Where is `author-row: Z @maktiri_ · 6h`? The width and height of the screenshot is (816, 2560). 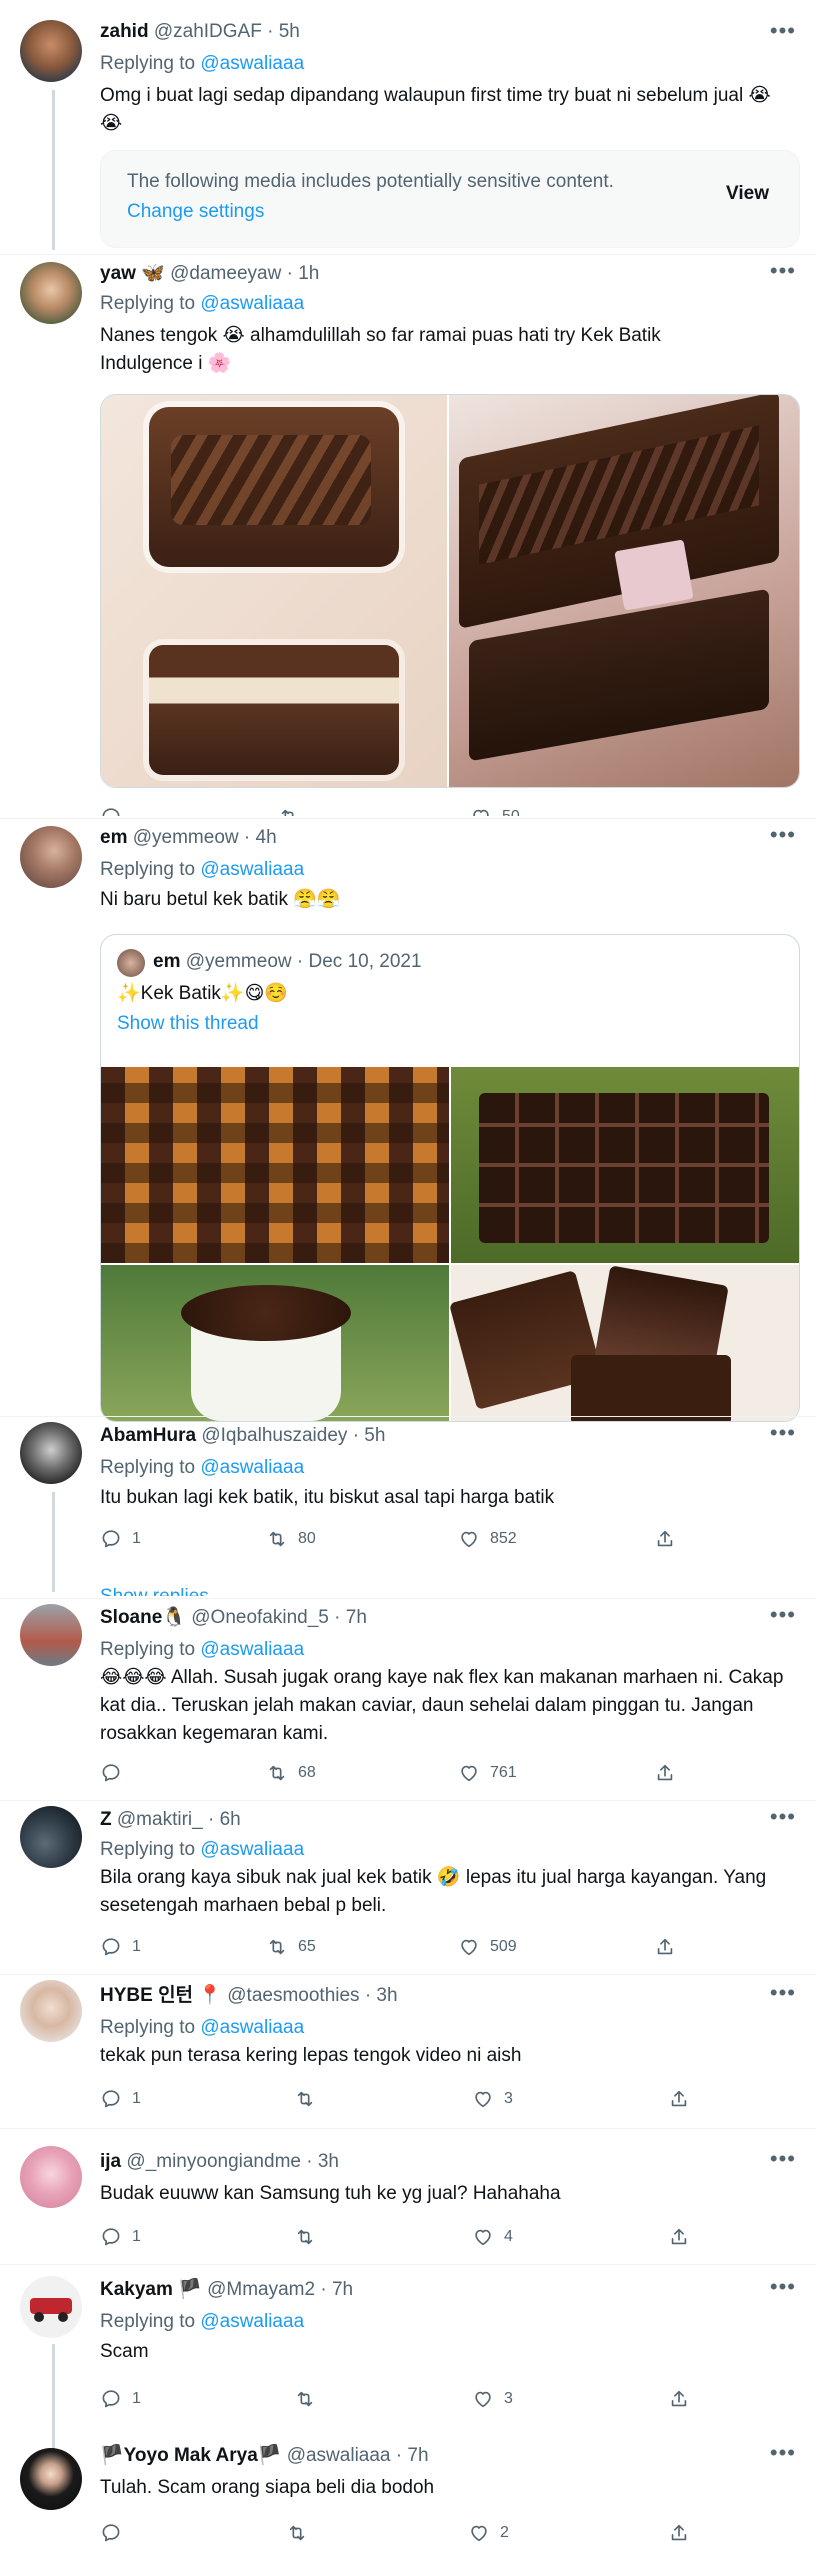
author-row: Z @maktiri_ · 6h is located at coordinates (170, 1820).